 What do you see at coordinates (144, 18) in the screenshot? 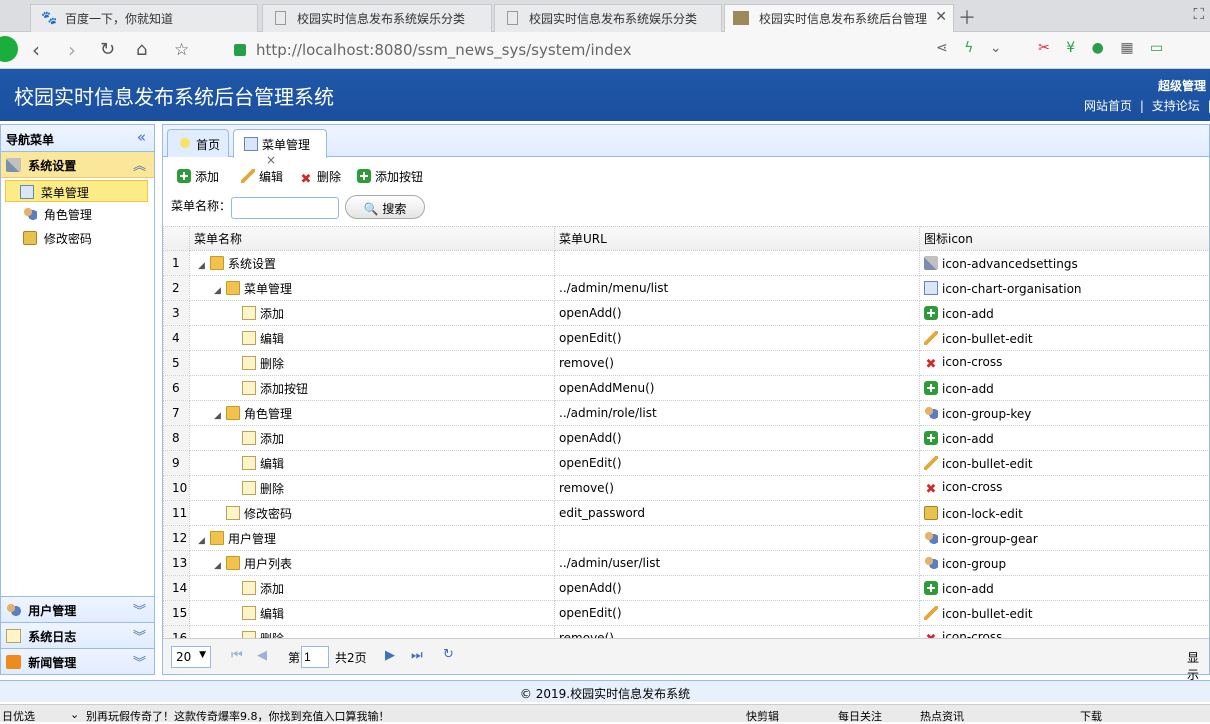
I see `browser-tab-baidu: 🐾 百度一下，你就知道` at bounding box center [144, 18].